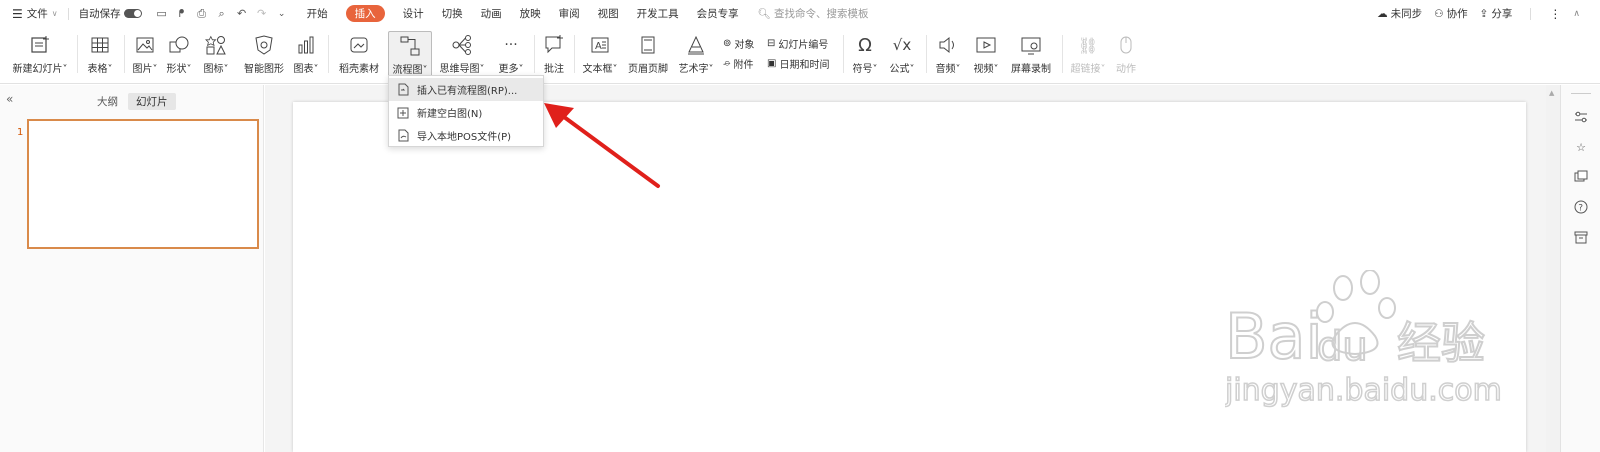 The height and width of the screenshot is (452, 1600). What do you see at coordinates (511, 55) in the screenshot?
I see `more-button: ··· 更多˅` at bounding box center [511, 55].